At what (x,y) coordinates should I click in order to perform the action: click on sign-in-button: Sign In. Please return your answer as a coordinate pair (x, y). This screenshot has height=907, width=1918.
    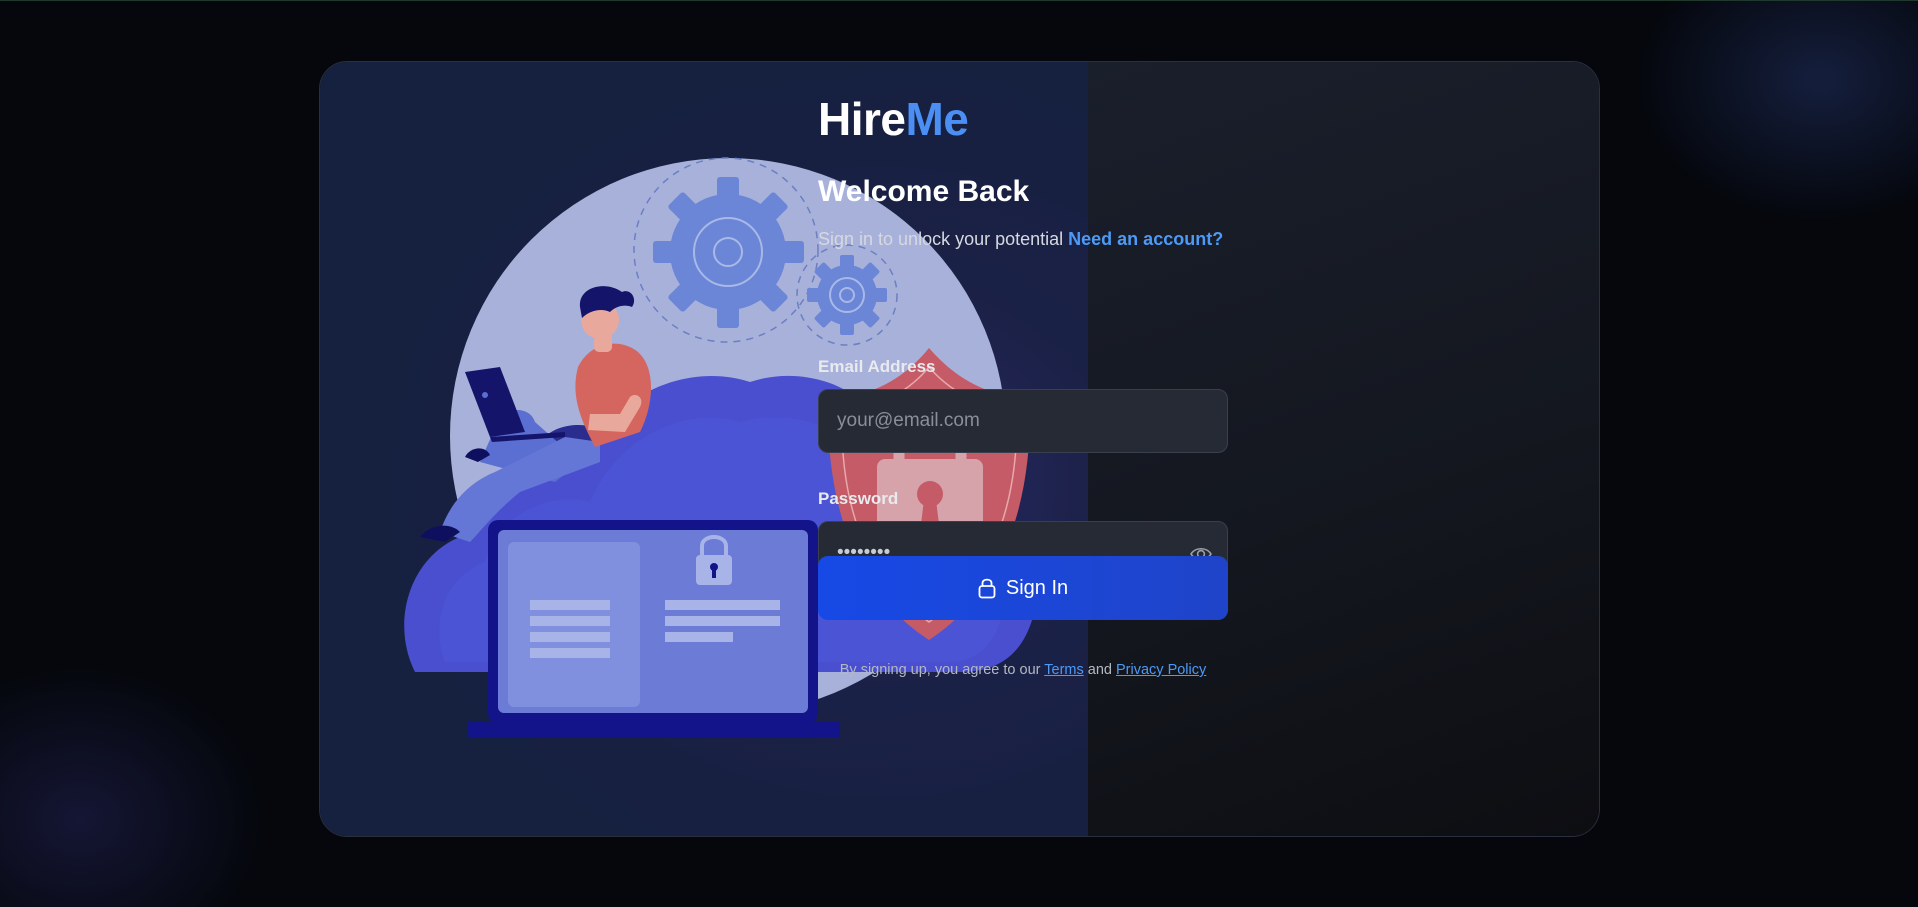
    Looking at the image, I should click on (1023, 588).